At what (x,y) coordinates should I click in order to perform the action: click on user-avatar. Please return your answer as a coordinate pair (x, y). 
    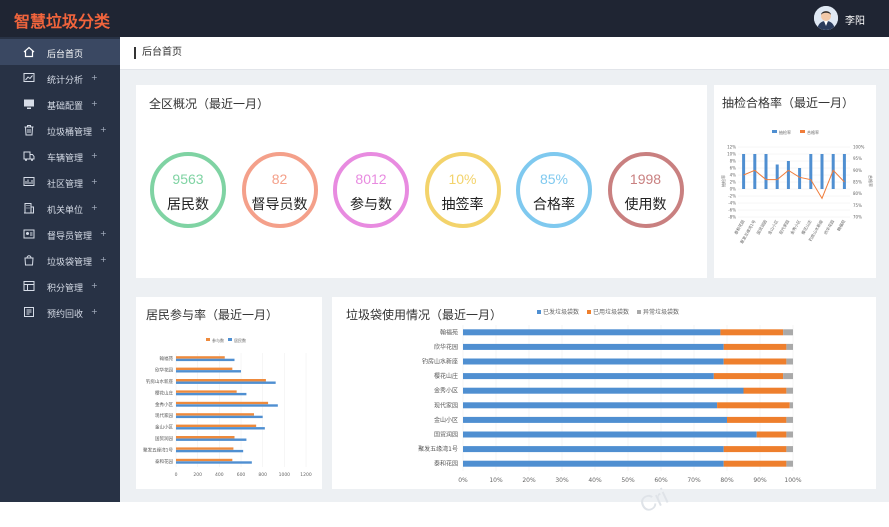
    Looking at the image, I should click on (826, 18).